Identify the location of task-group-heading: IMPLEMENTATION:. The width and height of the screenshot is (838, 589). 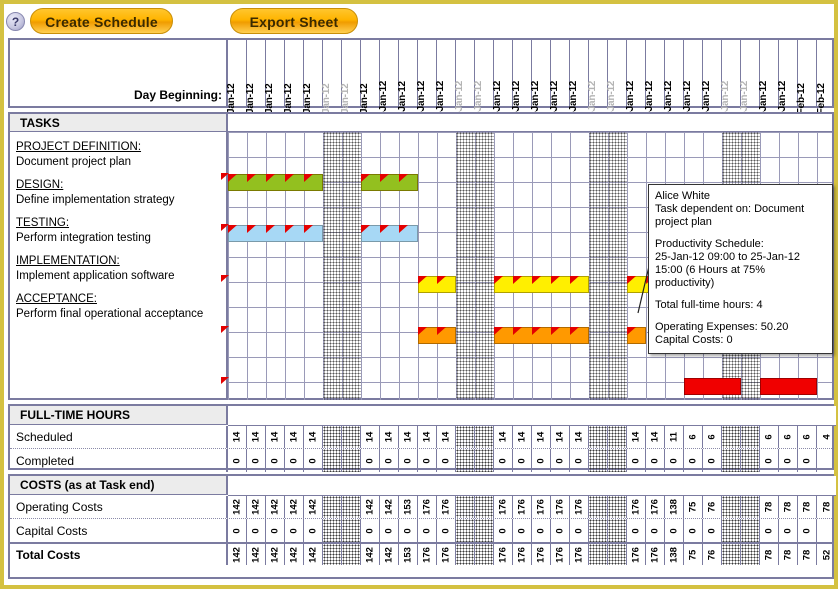
(68, 261).